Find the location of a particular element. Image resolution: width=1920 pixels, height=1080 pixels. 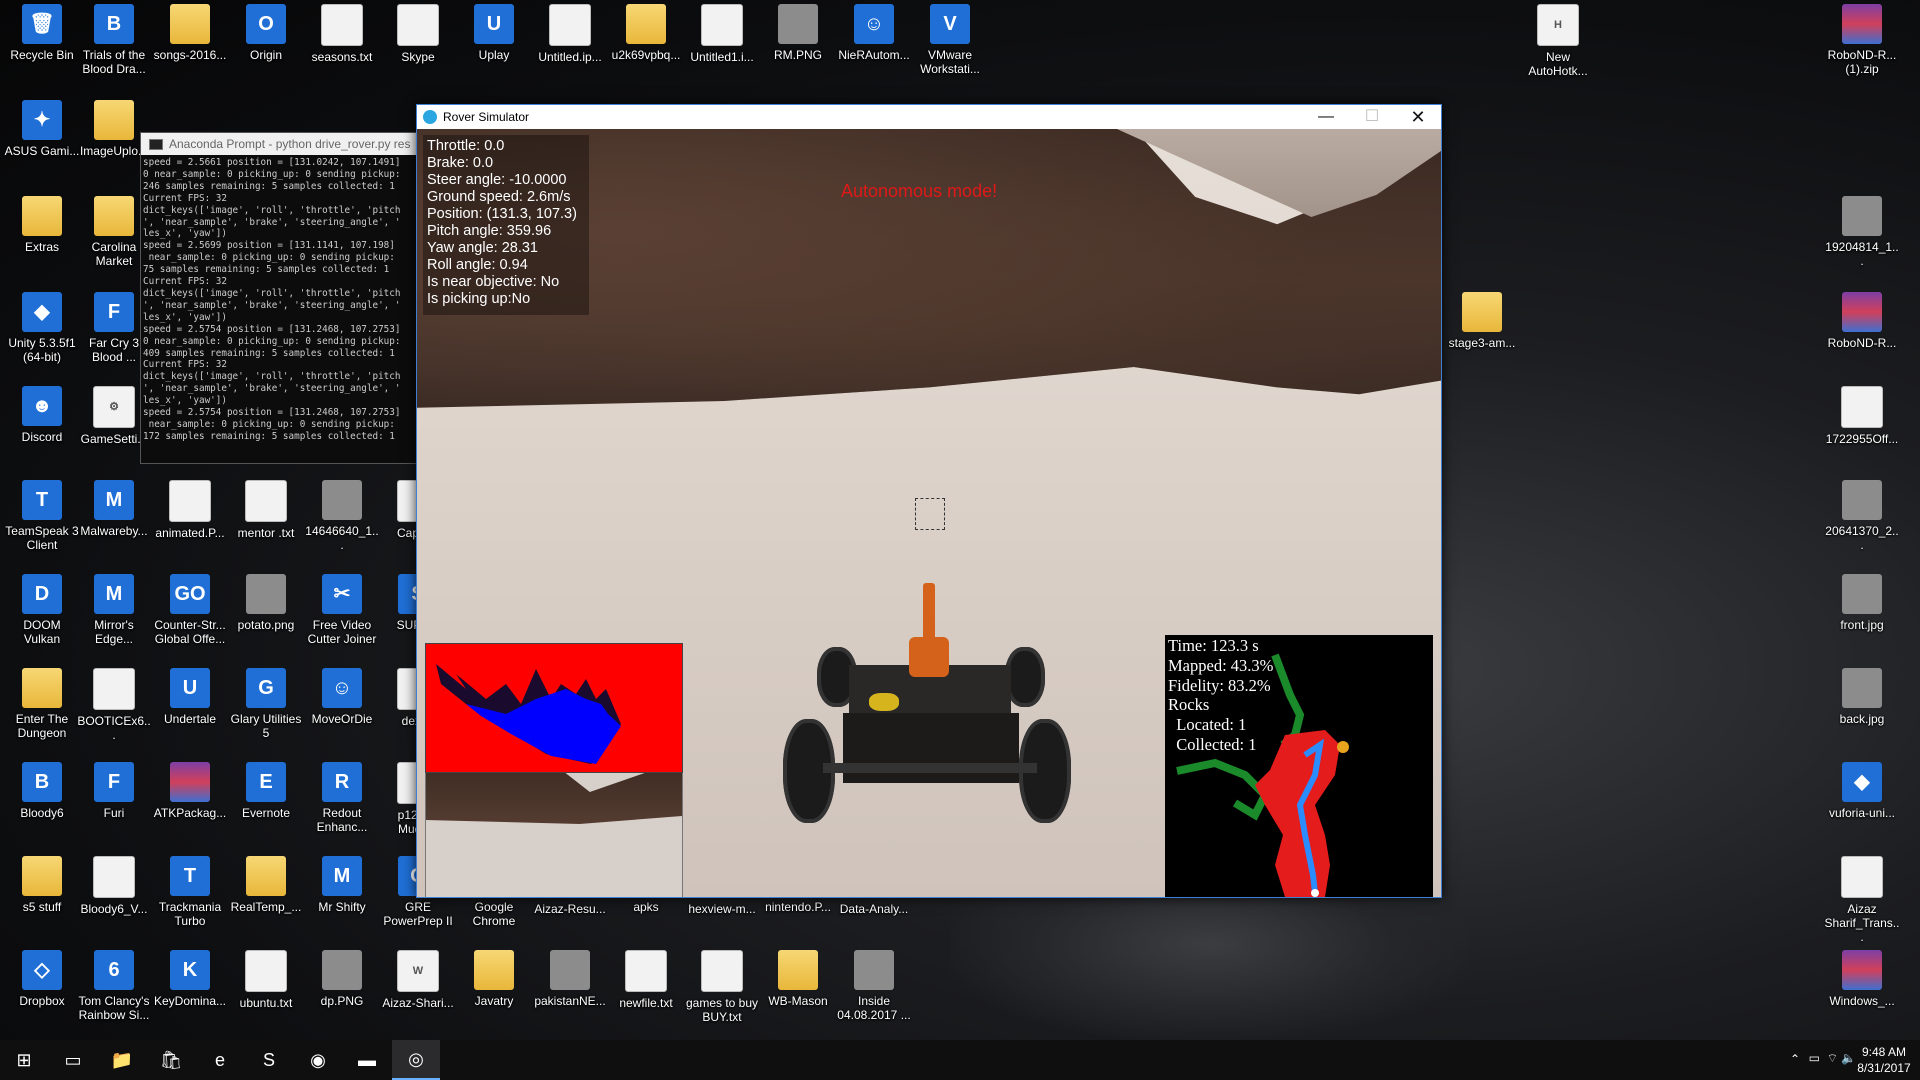

desktop-icon: D DOOM Vulkan is located at coordinates (42, 610).